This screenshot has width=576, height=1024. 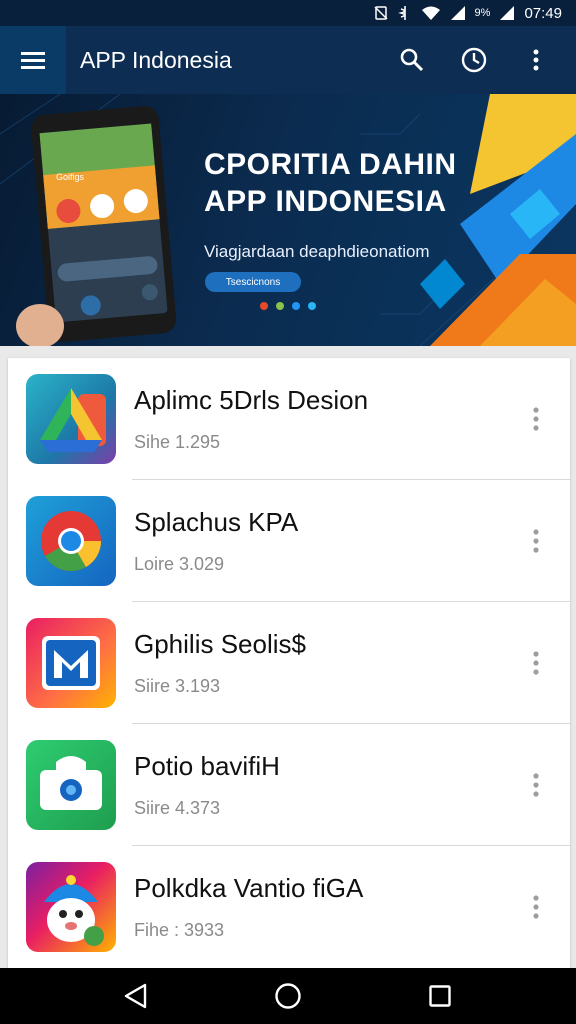 I want to click on carousel-dots, so click(x=288, y=306).